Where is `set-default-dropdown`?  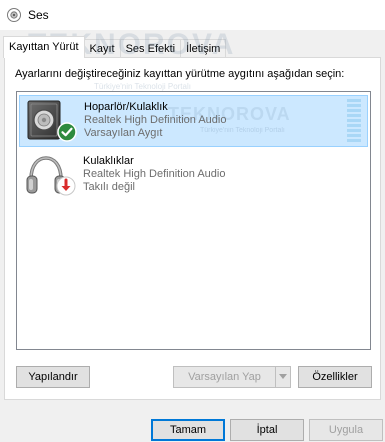
set-default-dropdown is located at coordinates (283, 377).